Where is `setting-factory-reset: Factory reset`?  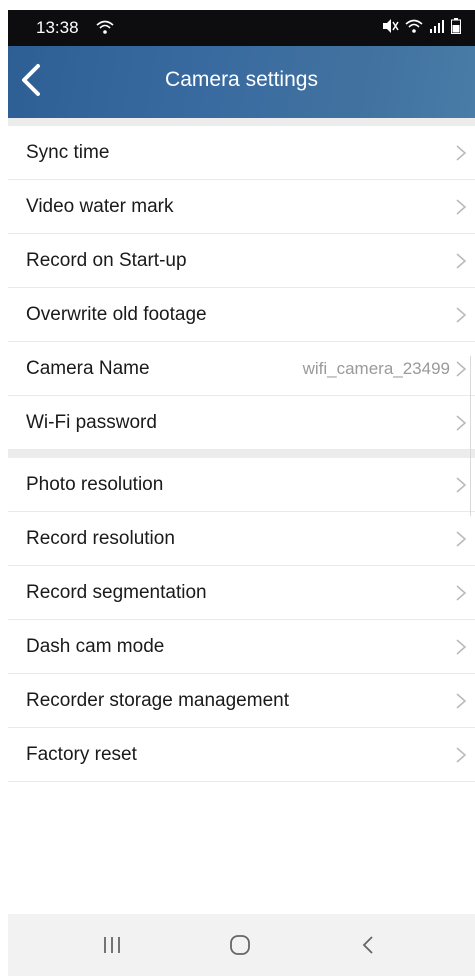
setting-factory-reset: Factory reset is located at coordinates (241, 755).